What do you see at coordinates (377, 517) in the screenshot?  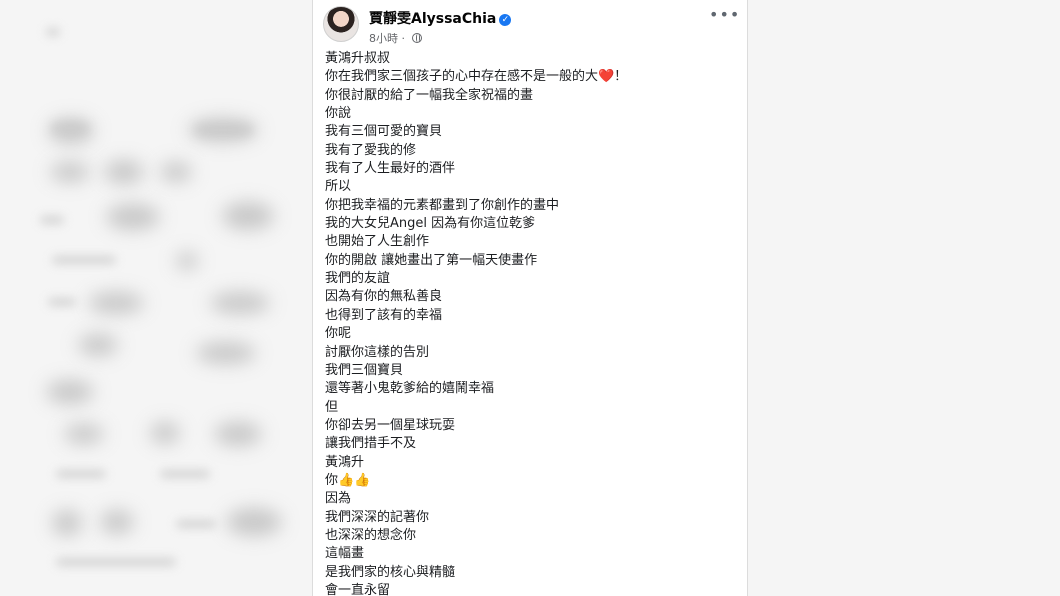 I see `post-text-line: 我們深深的記著你` at bounding box center [377, 517].